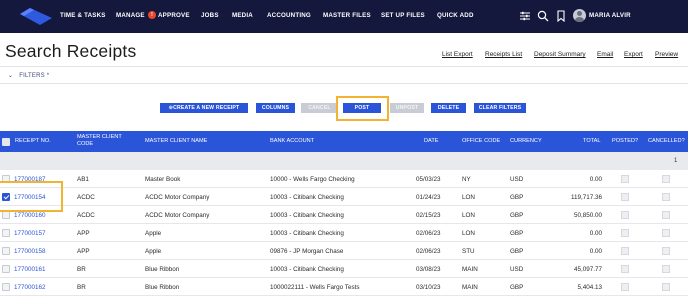 The width and height of the screenshot is (688, 300). I want to click on bank-account-cell: 09876 - JP Morgan Chase, so click(307, 251).